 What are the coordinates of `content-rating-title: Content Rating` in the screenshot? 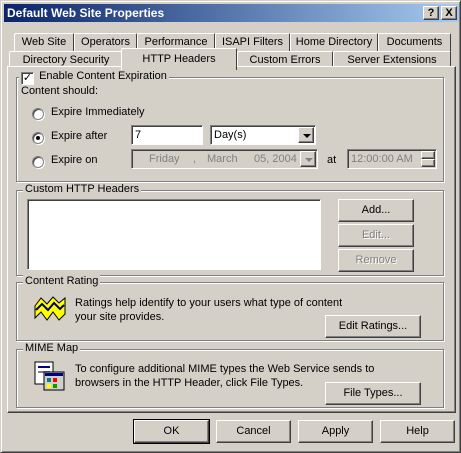 It's located at (62, 281).